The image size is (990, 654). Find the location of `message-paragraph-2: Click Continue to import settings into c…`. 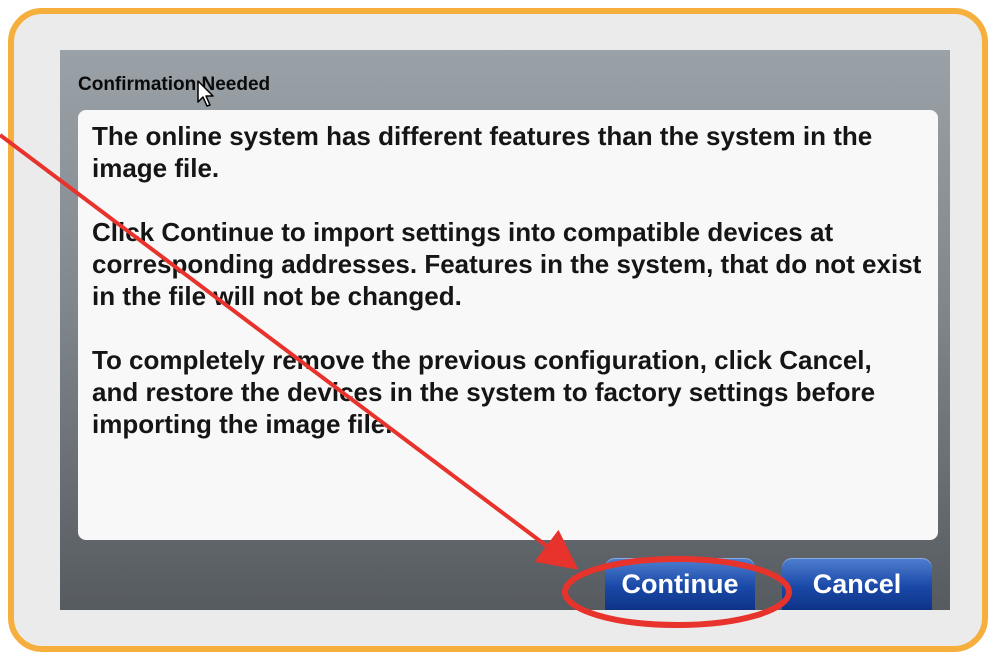

message-paragraph-2: Click Continue to import settings into c… is located at coordinates (507, 264).